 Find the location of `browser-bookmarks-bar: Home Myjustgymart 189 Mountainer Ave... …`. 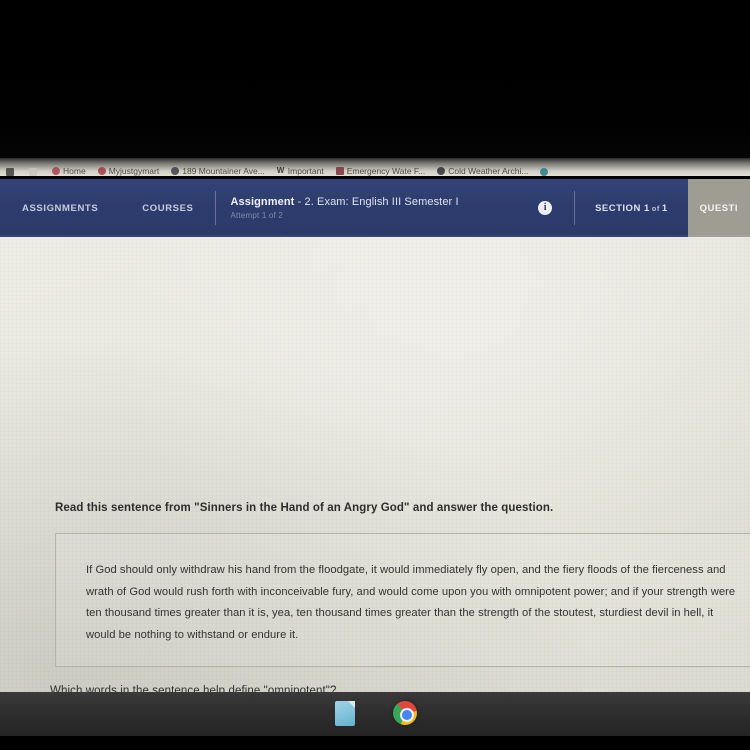

browser-bookmarks-bar: Home Myjustgymart 189 Mountainer Ave... … is located at coordinates (375, 167).